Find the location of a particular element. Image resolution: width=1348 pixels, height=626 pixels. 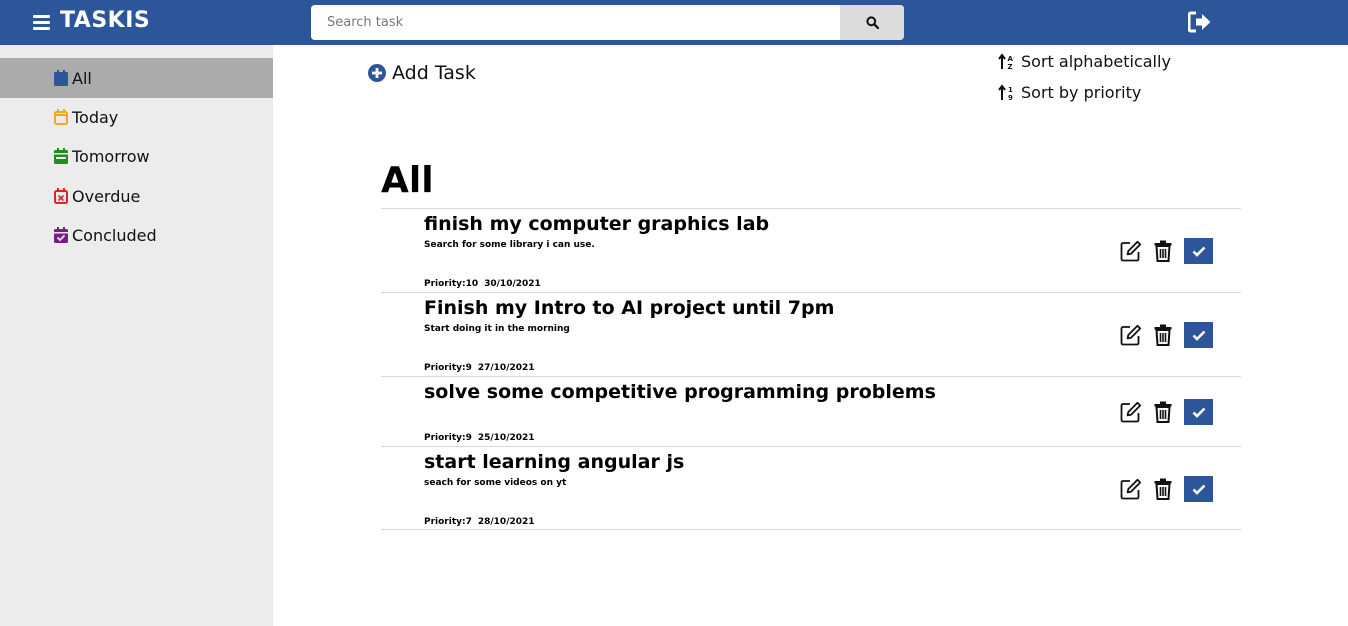

logout-button is located at coordinates (1199, 22).